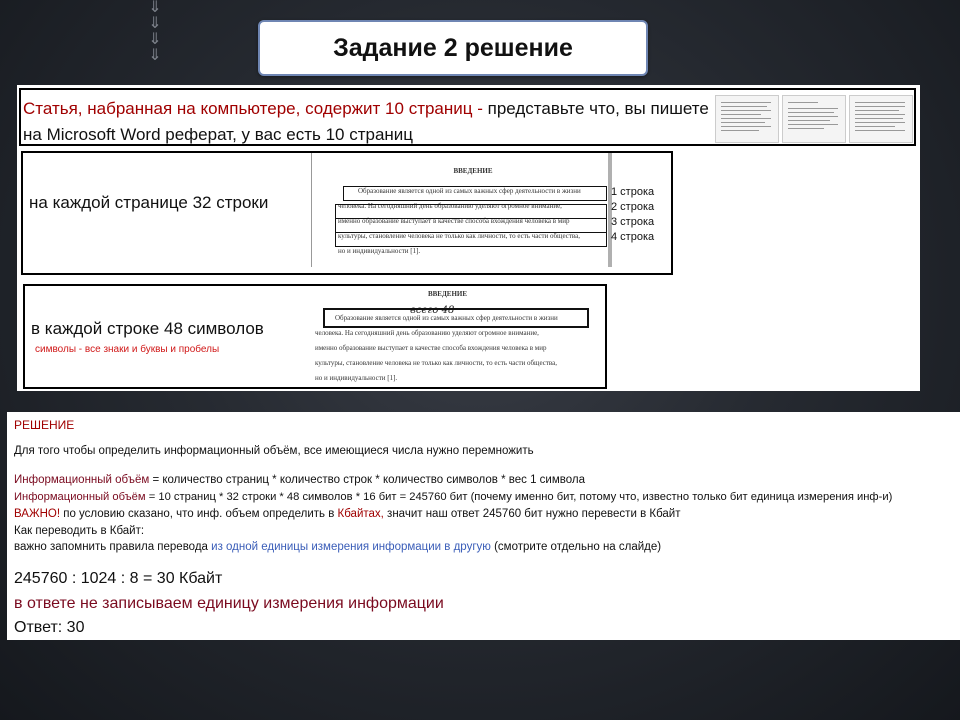 The height and width of the screenshot is (720, 960). What do you see at coordinates (155, 32) in the screenshot?
I see `down-arrows-decoration: ⇓ ⇓ ⇓ ⇓` at bounding box center [155, 32].